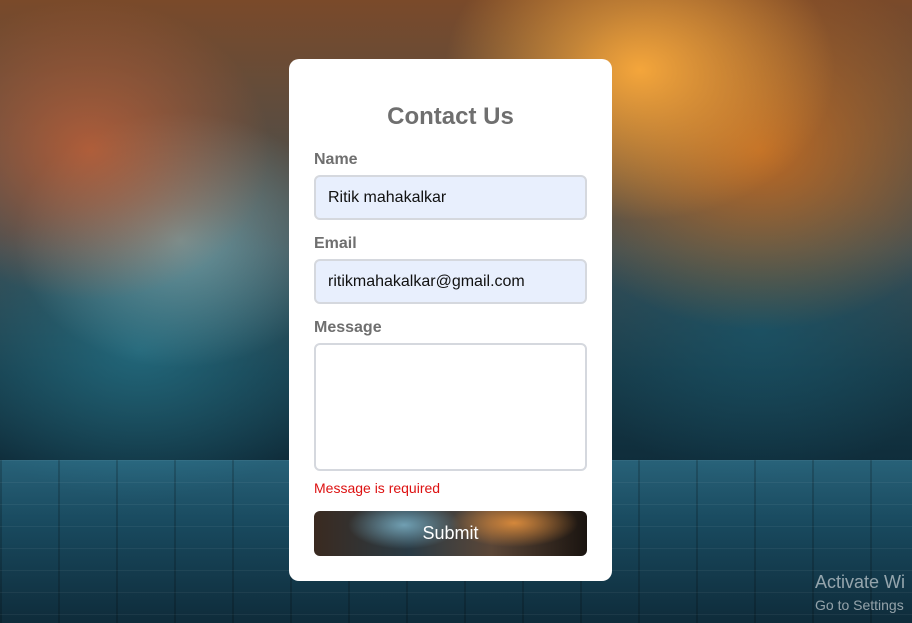 The image size is (912, 623). I want to click on email-input: ritikmahakalkar@gmail.com, so click(450, 281).